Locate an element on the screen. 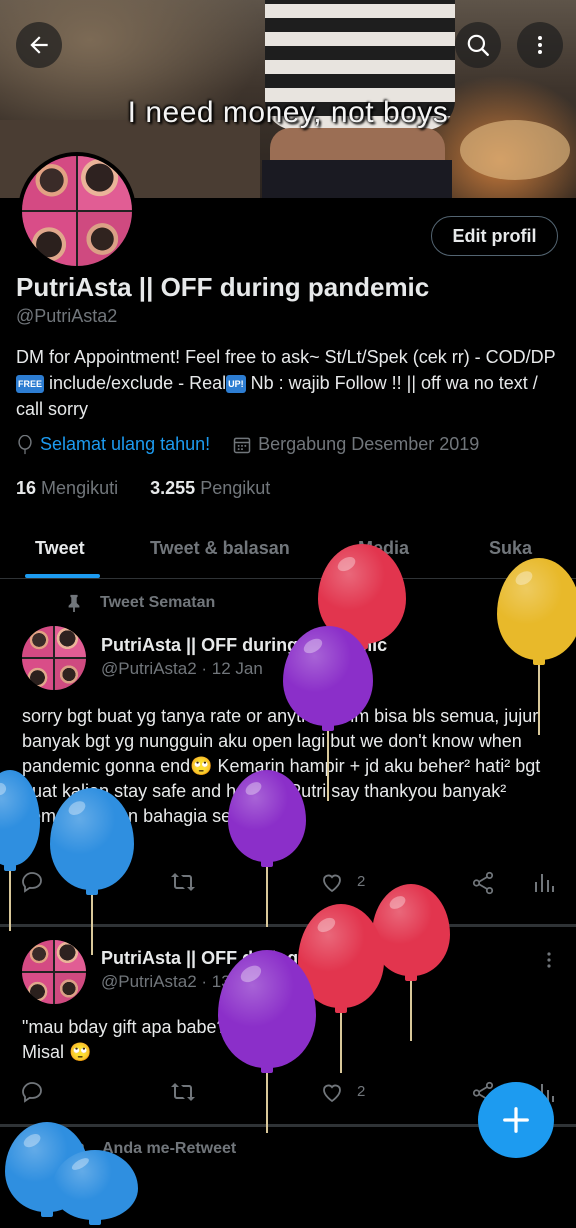  profile-avatar is located at coordinates (77, 211).